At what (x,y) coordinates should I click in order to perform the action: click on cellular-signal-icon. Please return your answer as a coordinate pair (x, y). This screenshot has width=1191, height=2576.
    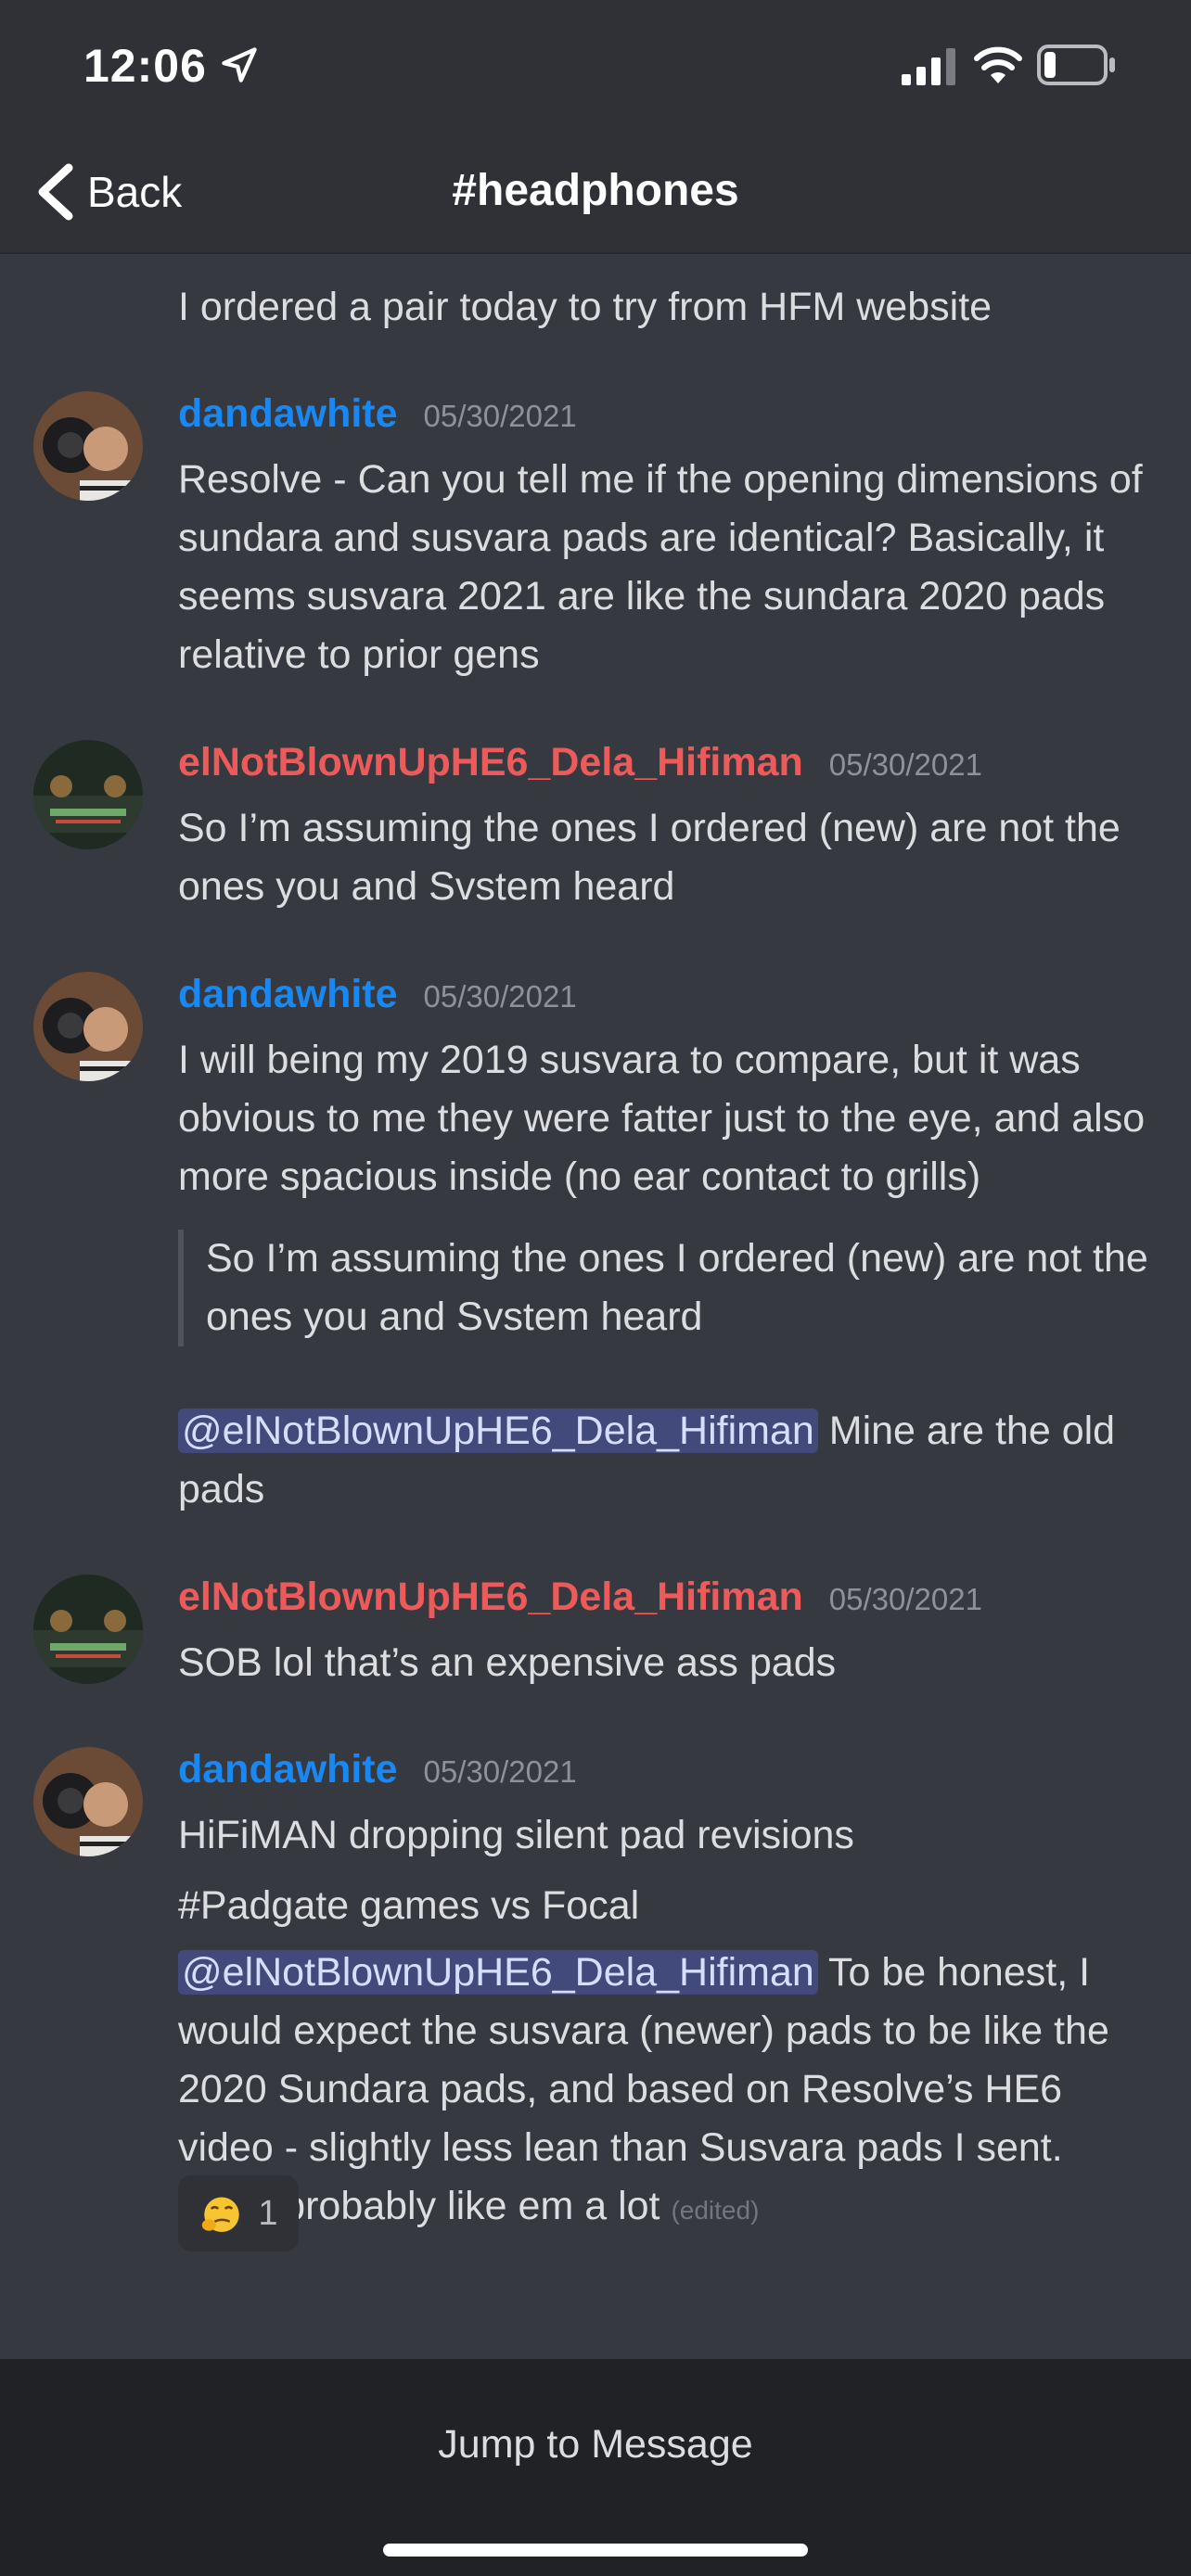
    Looking at the image, I should click on (929, 66).